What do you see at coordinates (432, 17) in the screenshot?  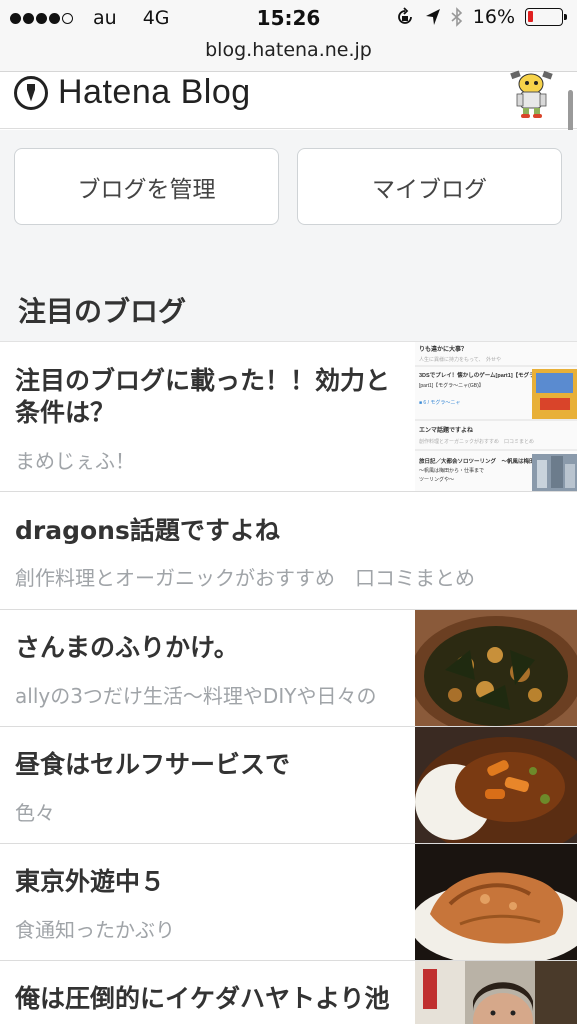 I see `location-arrow-icon` at bounding box center [432, 17].